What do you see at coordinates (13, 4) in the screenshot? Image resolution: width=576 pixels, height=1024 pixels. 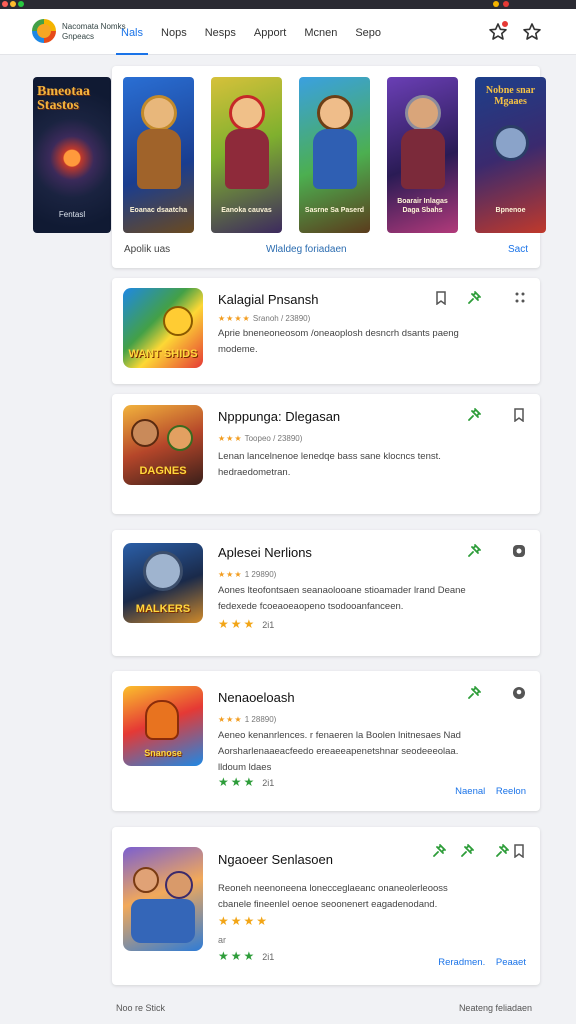 I see `minimize-dot` at bounding box center [13, 4].